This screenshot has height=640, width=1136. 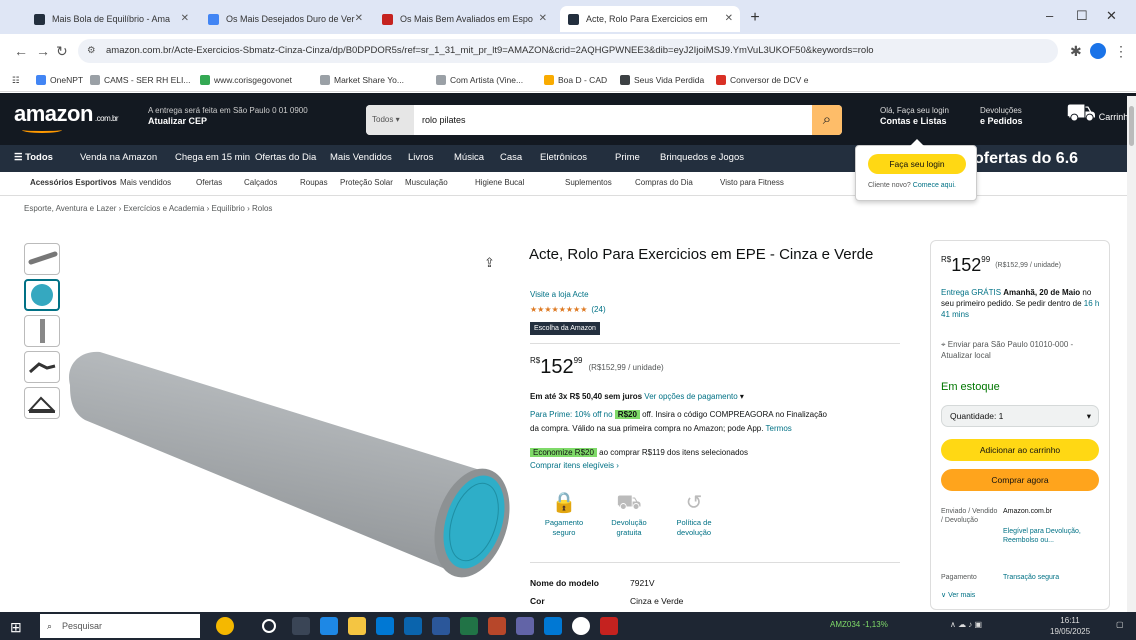 I want to click on nav-all: ☰ Todos, so click(x=33, y=157).